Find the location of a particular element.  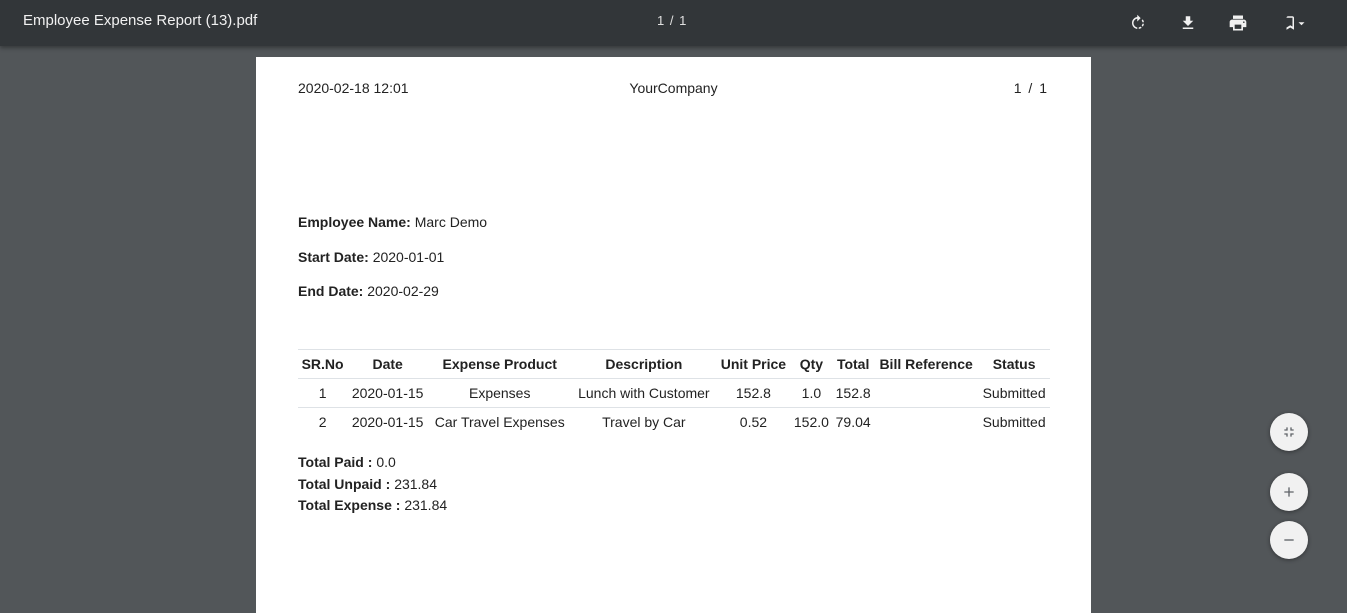

cell-unit-price: 0.52 is located at coordinates (753, 422).